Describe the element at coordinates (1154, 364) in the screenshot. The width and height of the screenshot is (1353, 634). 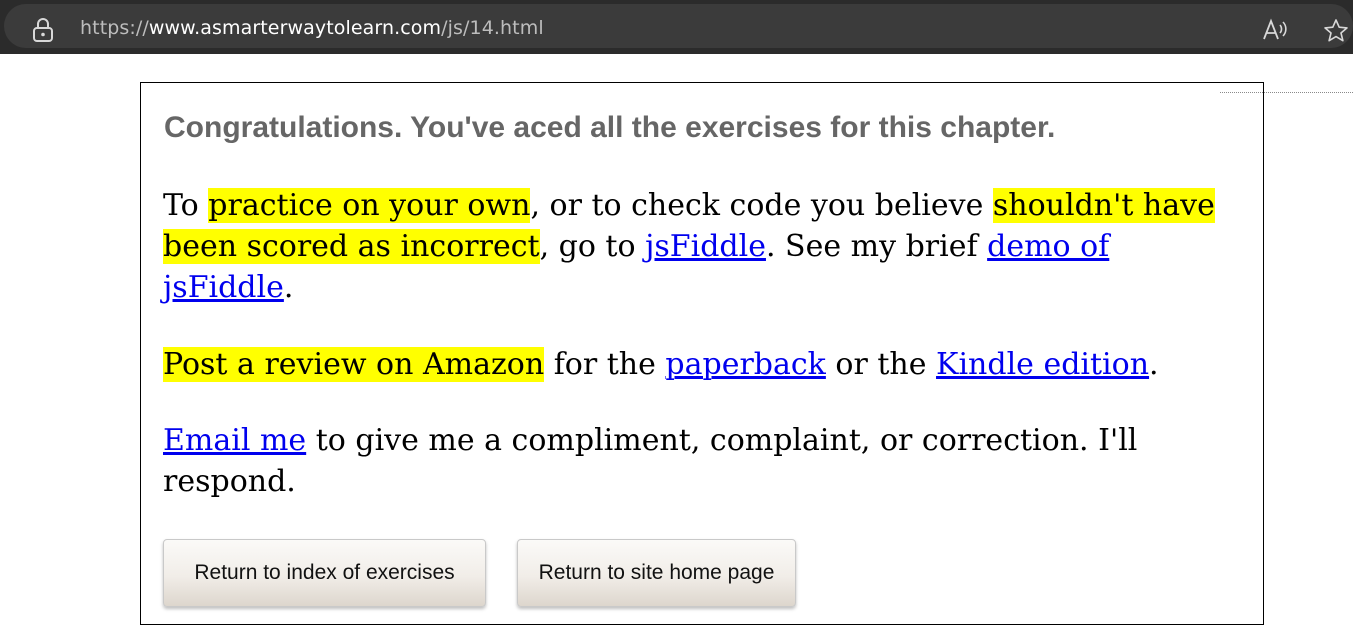
I see `review-text-3: .` at that location.